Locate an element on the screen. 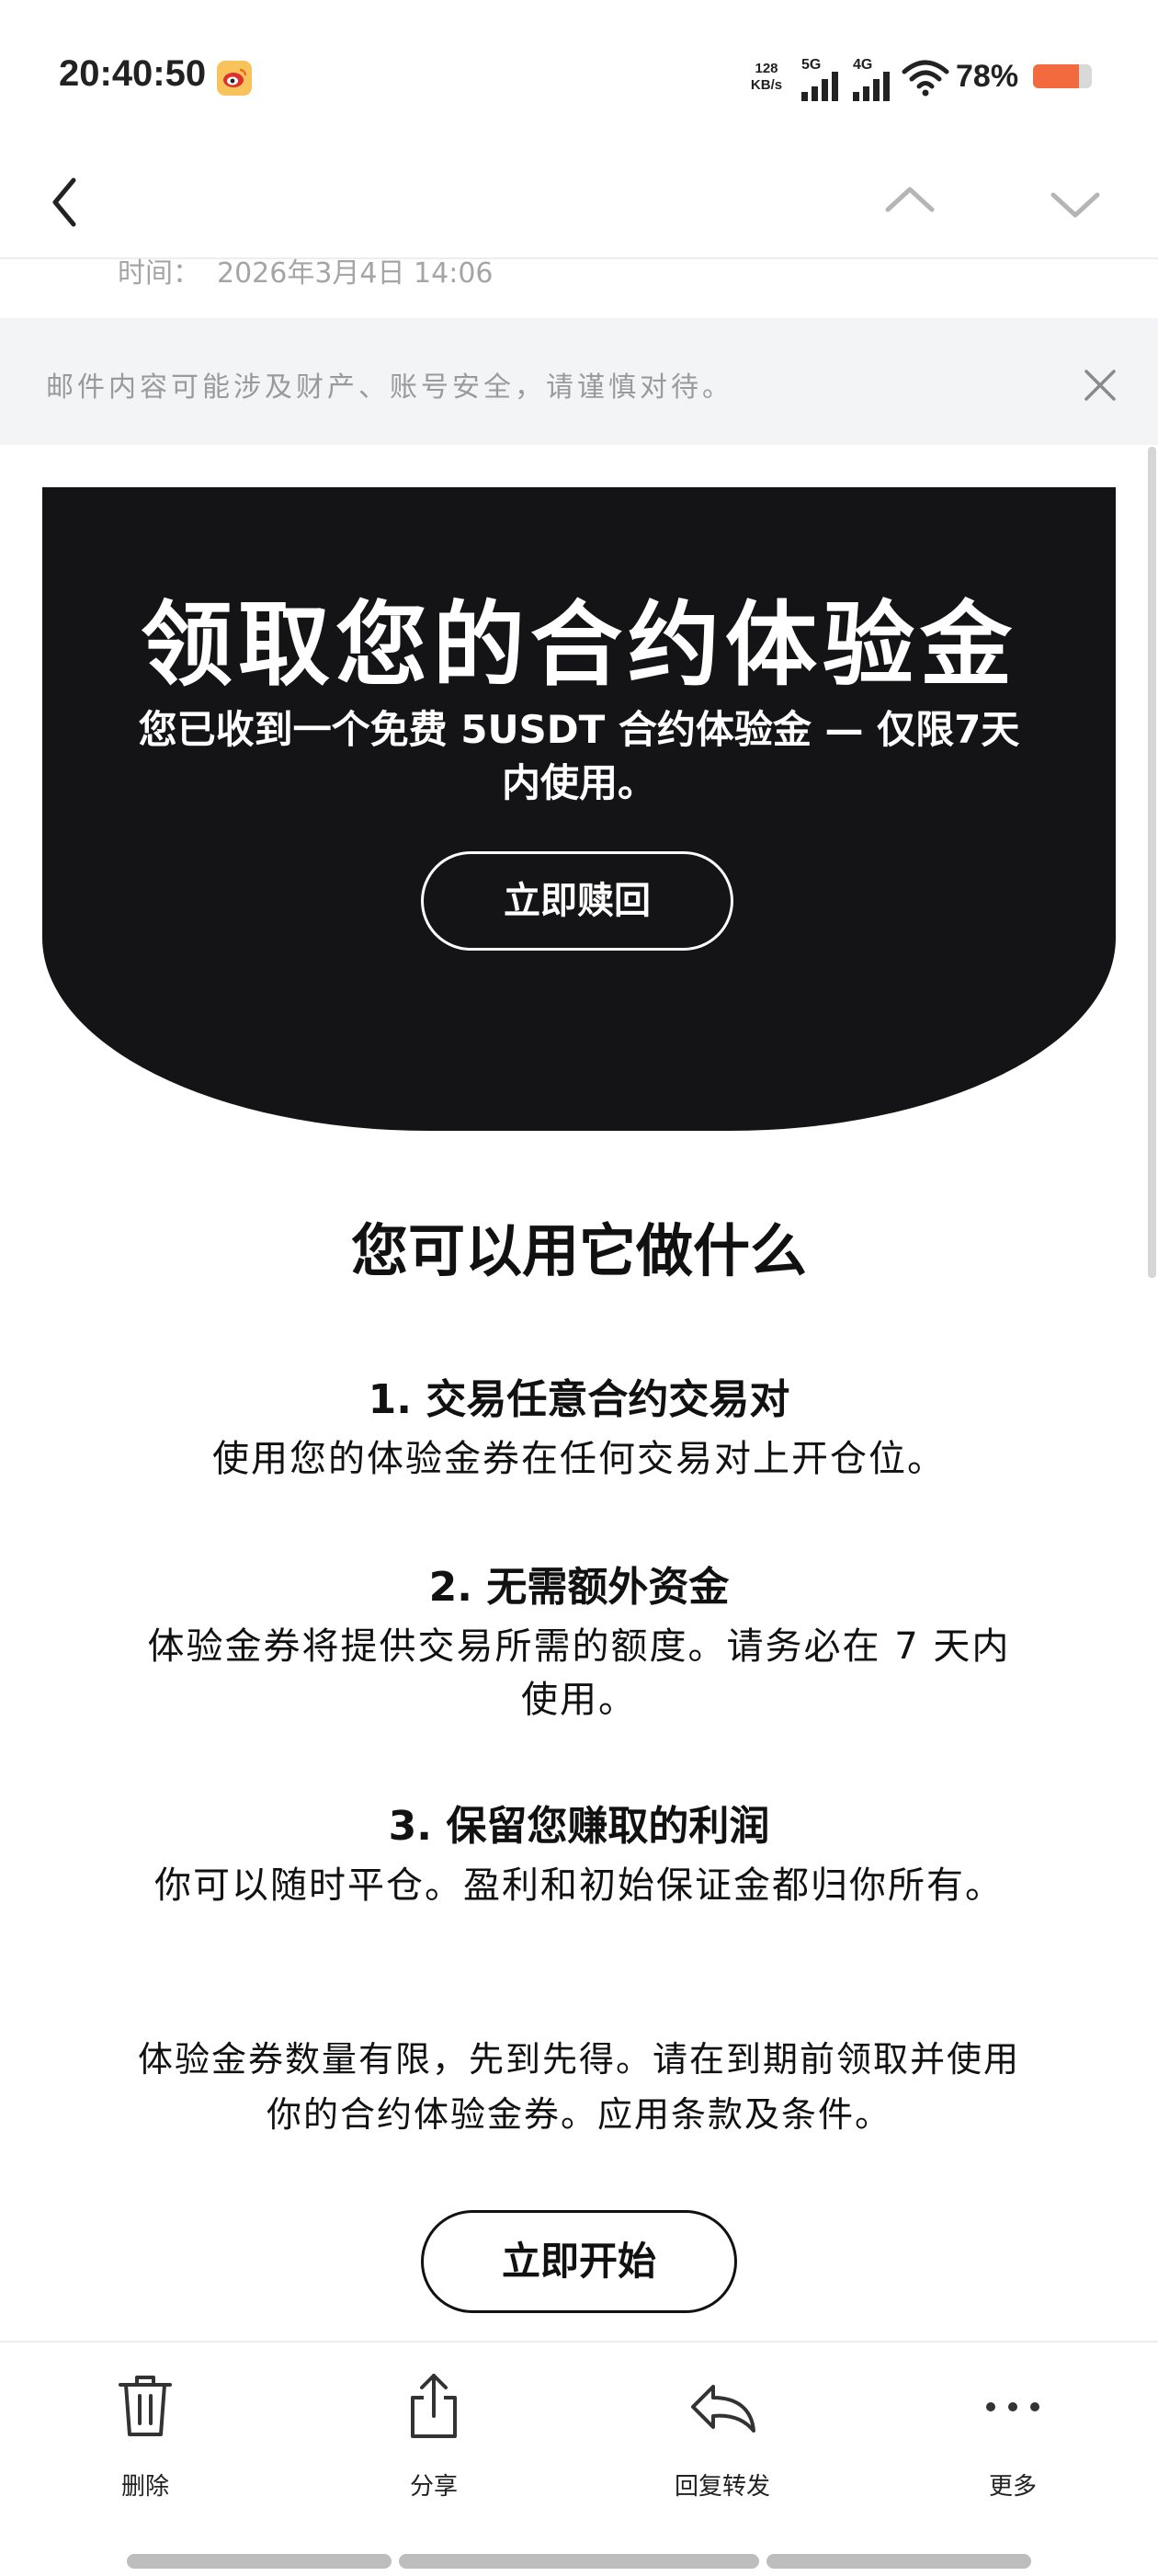  delete-label: 删除 is located at coordinates (144, 2487).